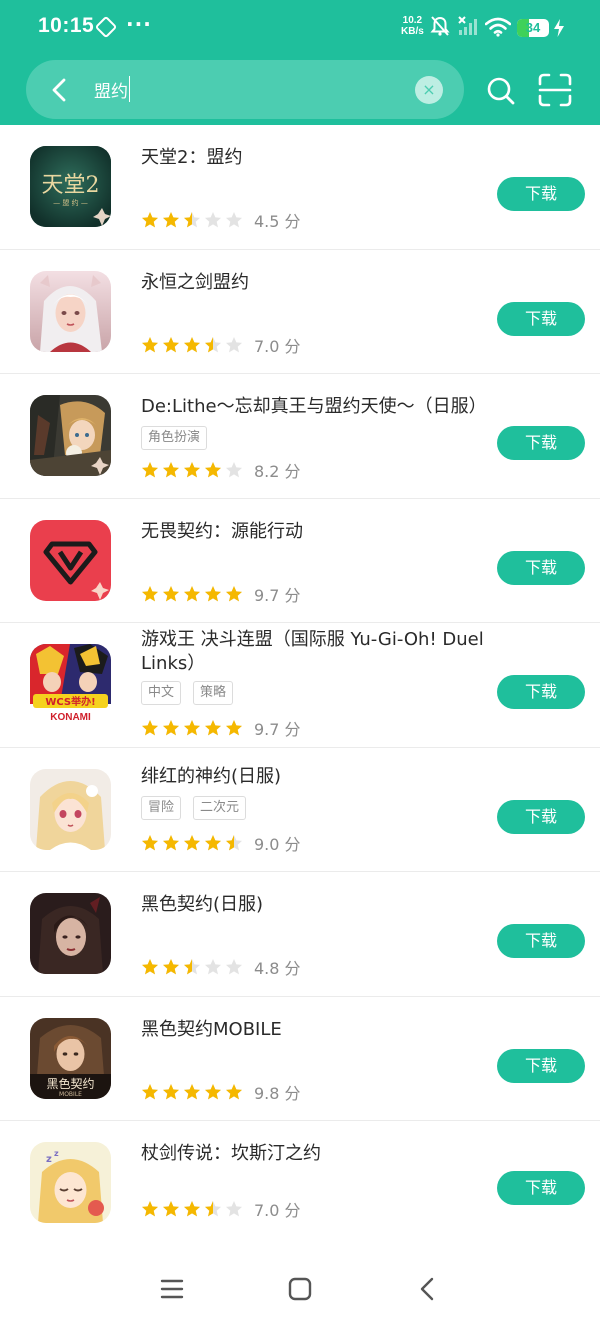 The image size is (600, 1333). What do you see at coordinates (313, 283) in the screenshot?
I see `app-name: 永恒之剑盟约` at bounding box center [313, 283].